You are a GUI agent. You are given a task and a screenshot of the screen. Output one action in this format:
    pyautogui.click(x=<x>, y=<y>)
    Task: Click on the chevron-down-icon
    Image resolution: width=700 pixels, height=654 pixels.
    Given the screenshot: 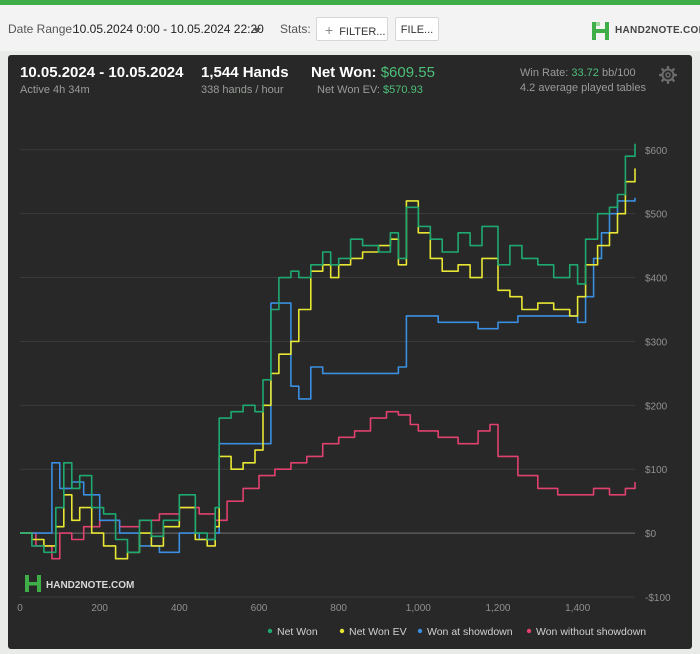 What is the action you would take?
    pyautogui.click(x=257, y=30)
    